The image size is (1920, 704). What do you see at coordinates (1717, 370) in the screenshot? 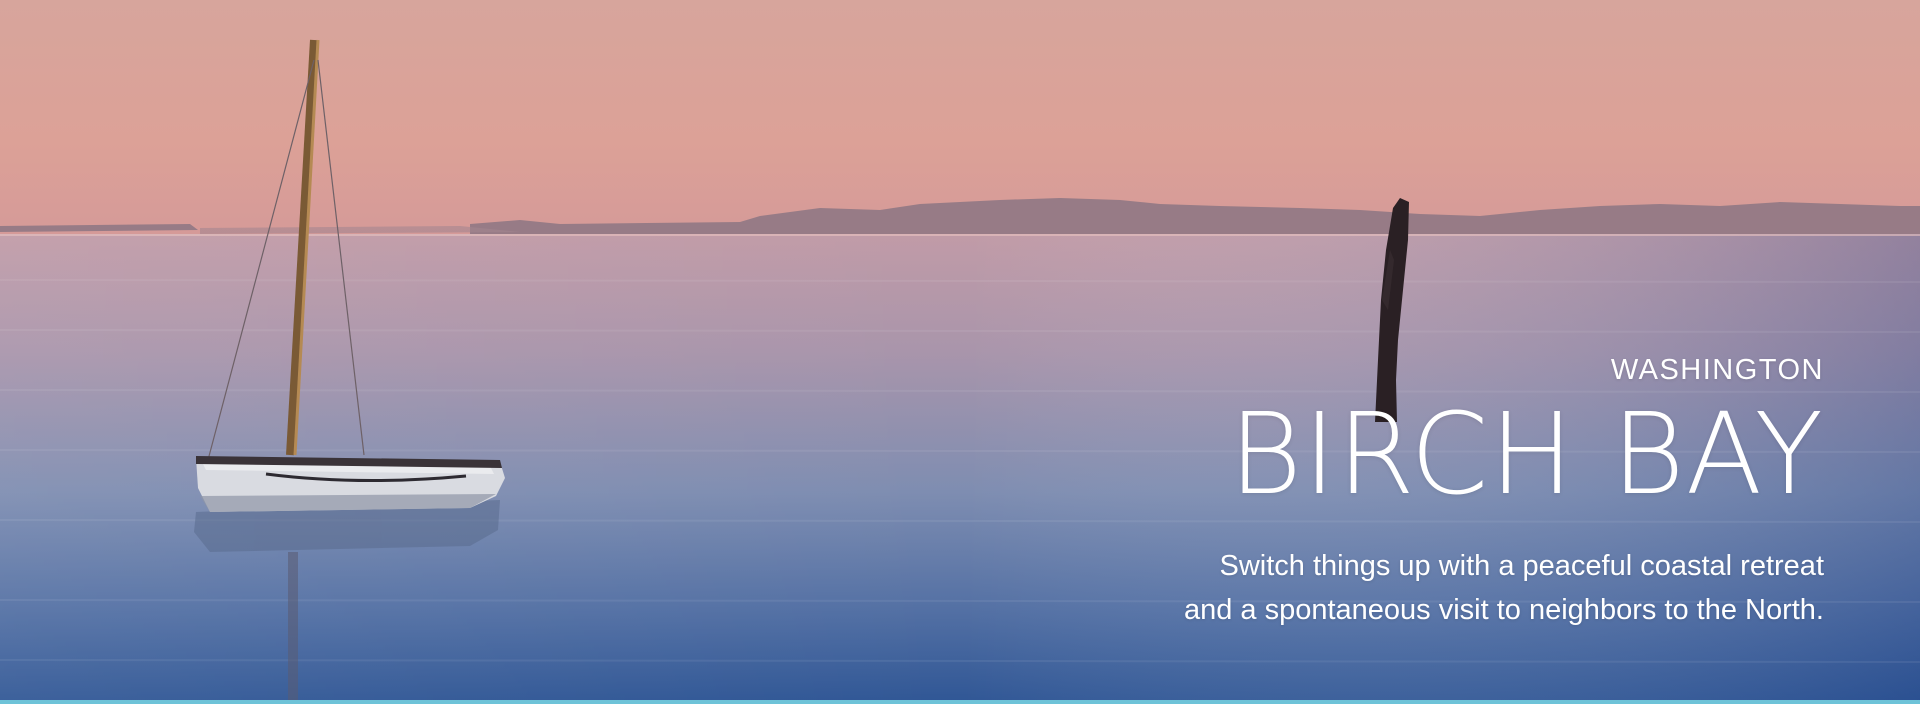
I see `location-eyebrow: WASHINGTON` at bounding box center [1717, 370].